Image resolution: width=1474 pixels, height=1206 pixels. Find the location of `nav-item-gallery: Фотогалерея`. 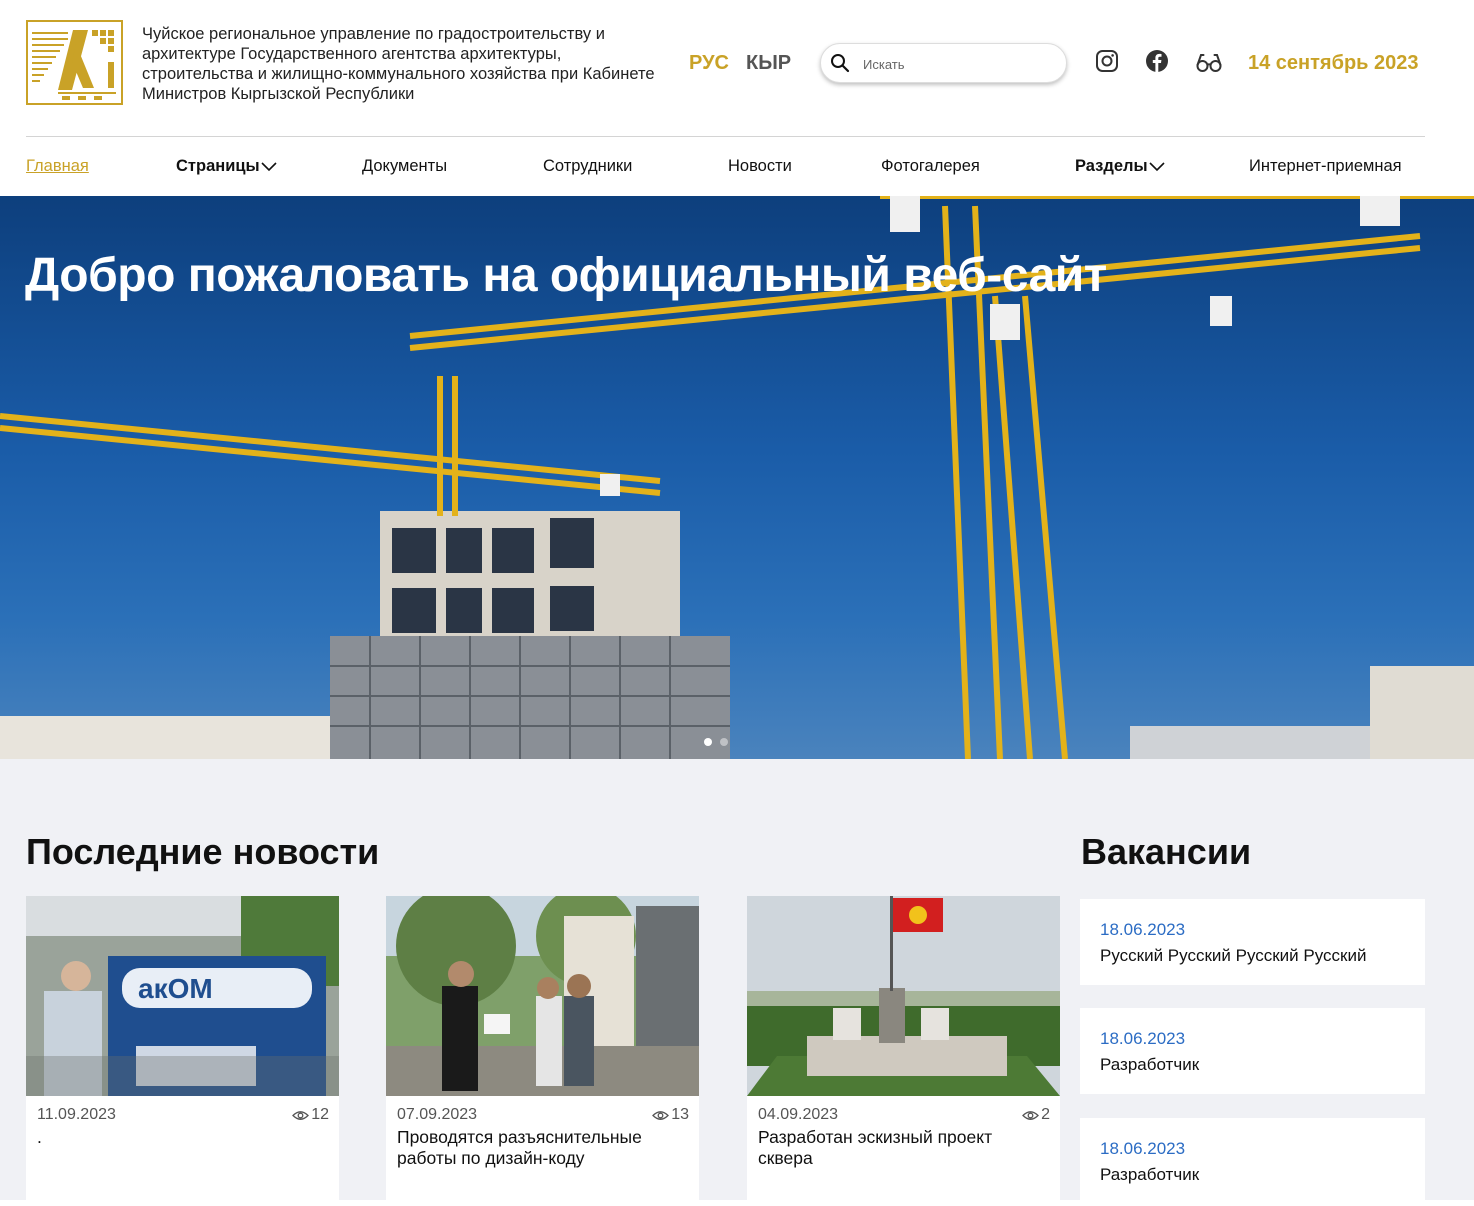

nav-item-gallery: Фотогалерея is located at coordinates (930, 166).